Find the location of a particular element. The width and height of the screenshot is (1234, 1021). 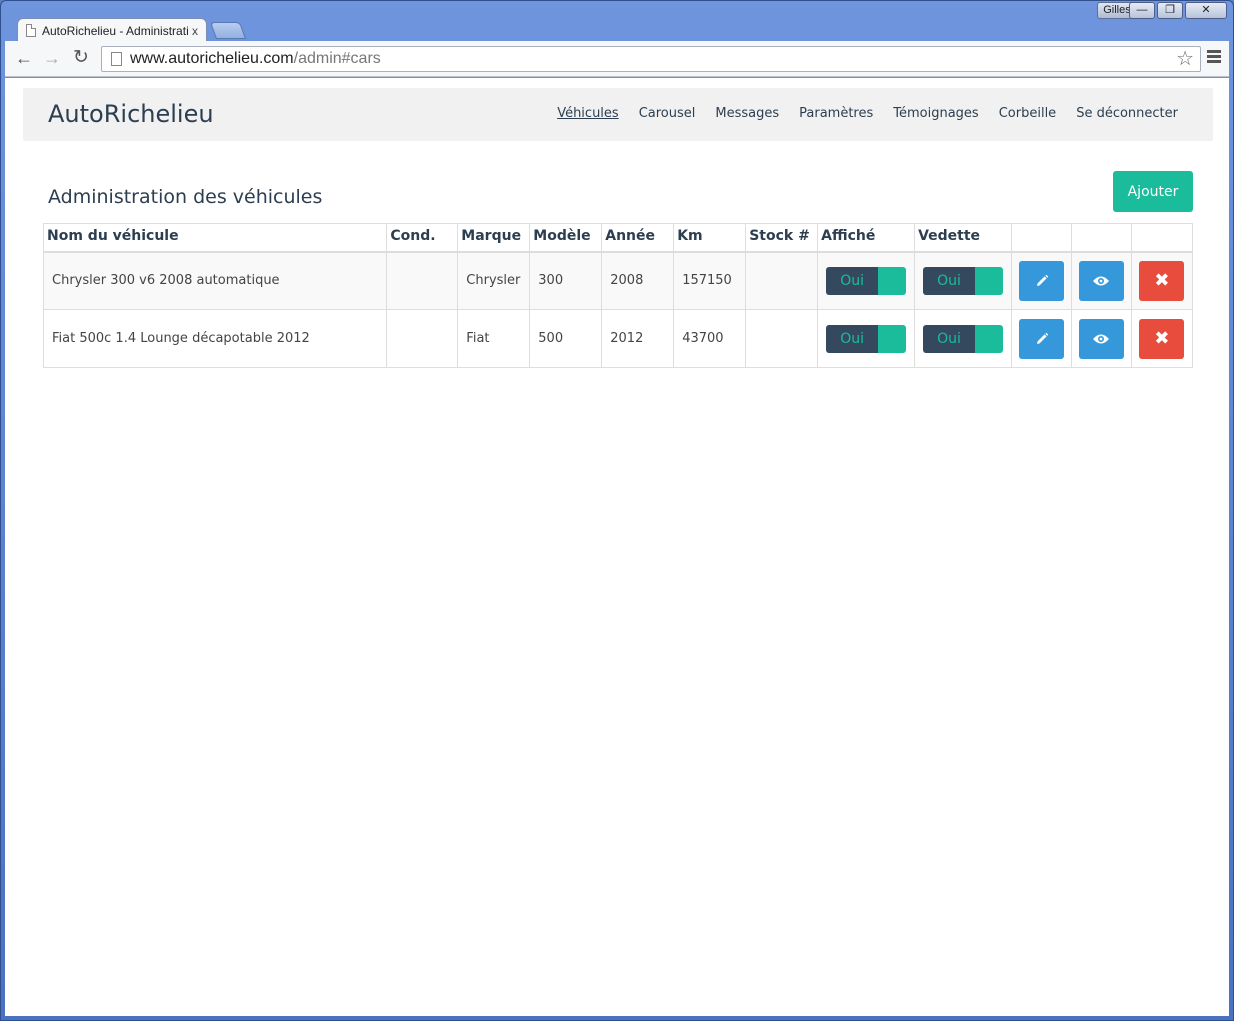

tab-title: AutoRichelieu - Administratio is located at coordinates (115, 30).